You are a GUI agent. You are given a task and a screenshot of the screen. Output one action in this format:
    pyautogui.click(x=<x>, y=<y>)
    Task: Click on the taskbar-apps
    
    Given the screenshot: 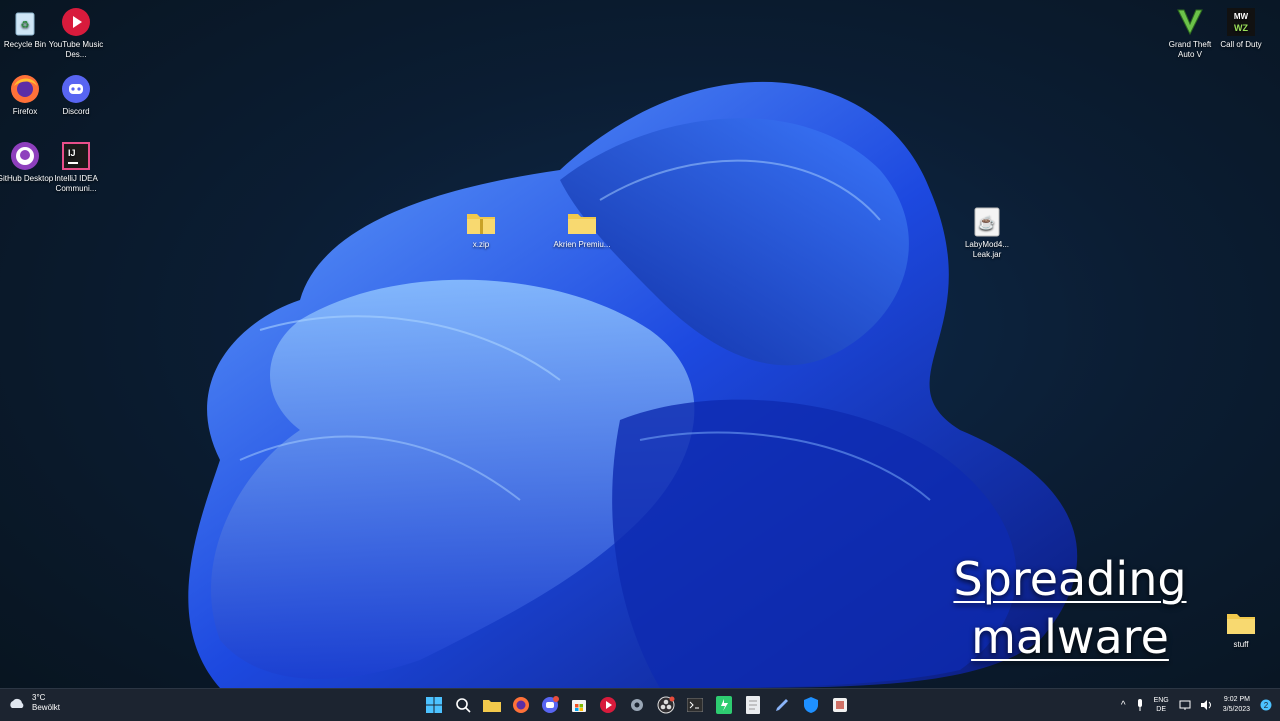 What is the action you would take?
    pyautogui.click(x=637, y=705)
    